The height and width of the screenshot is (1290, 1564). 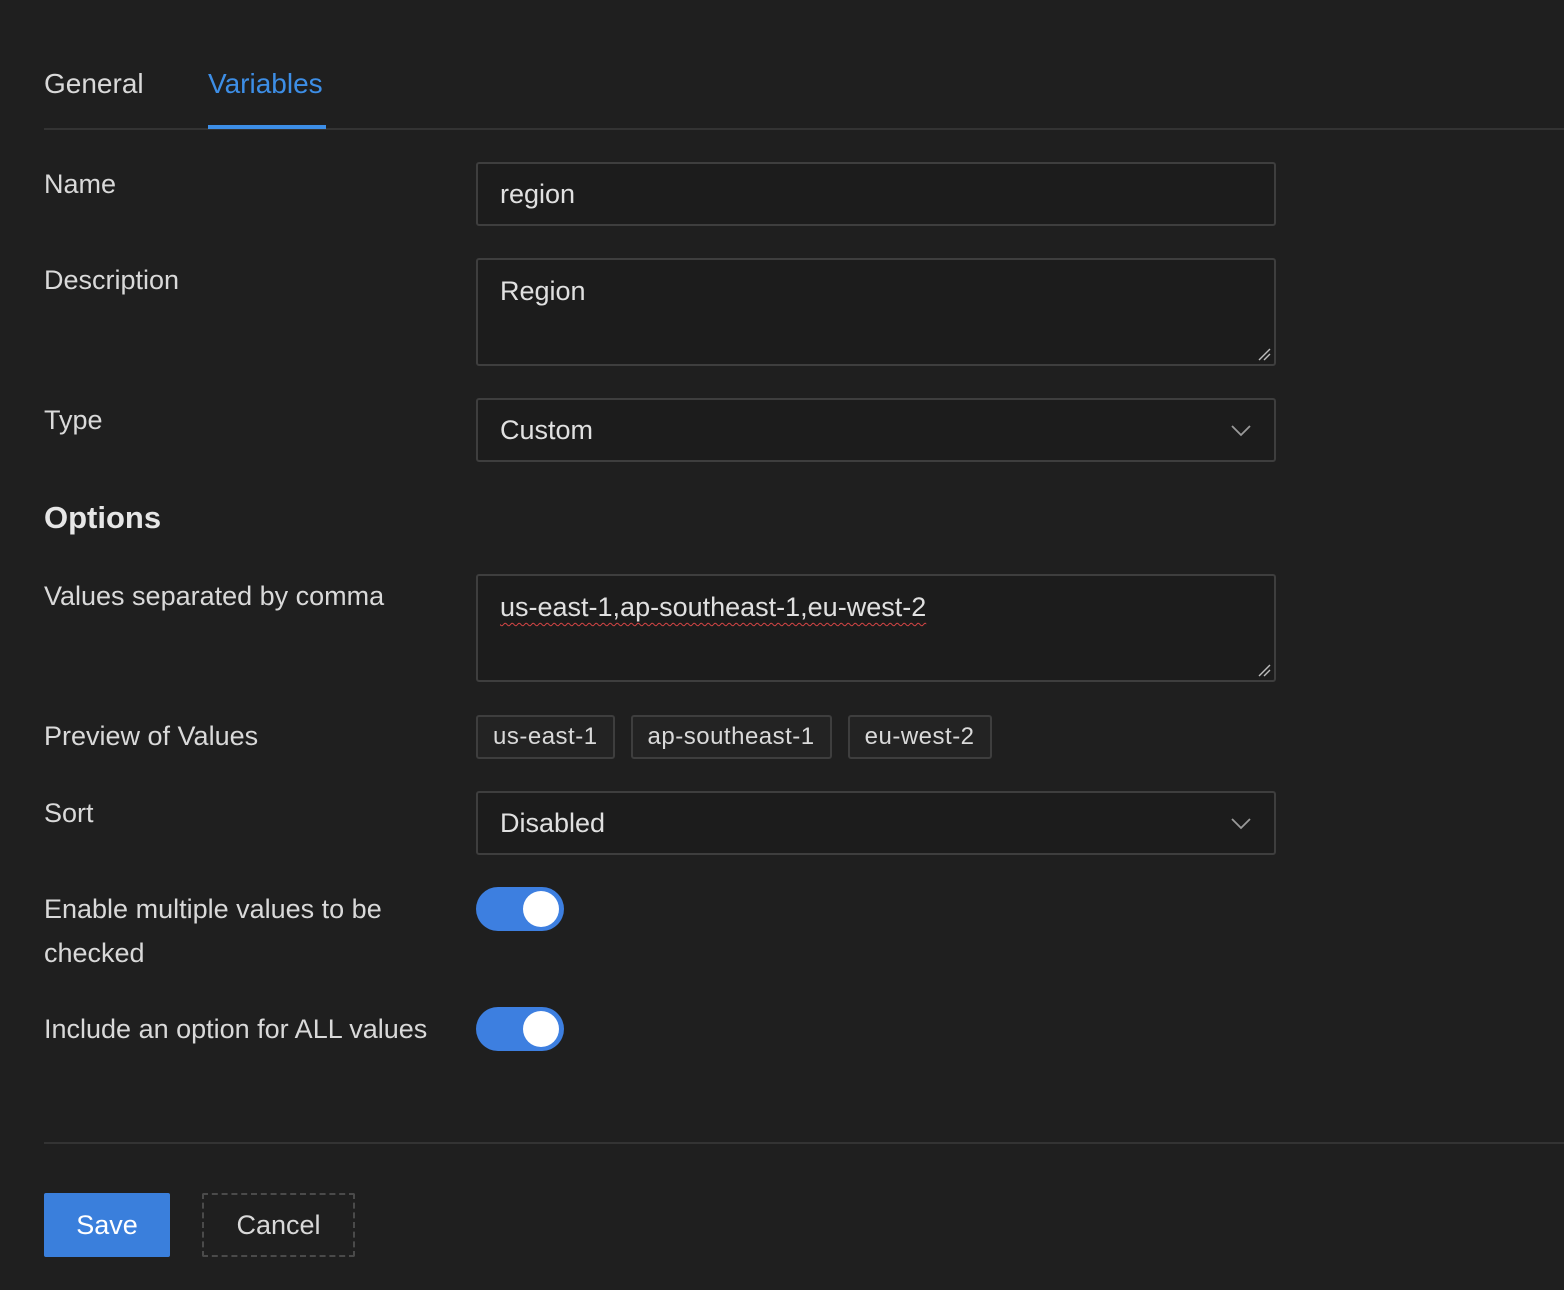 What do you see at coordinates (876, 194) in the screenshot?
I see `name-input: region` at bounding box center [876, 194].